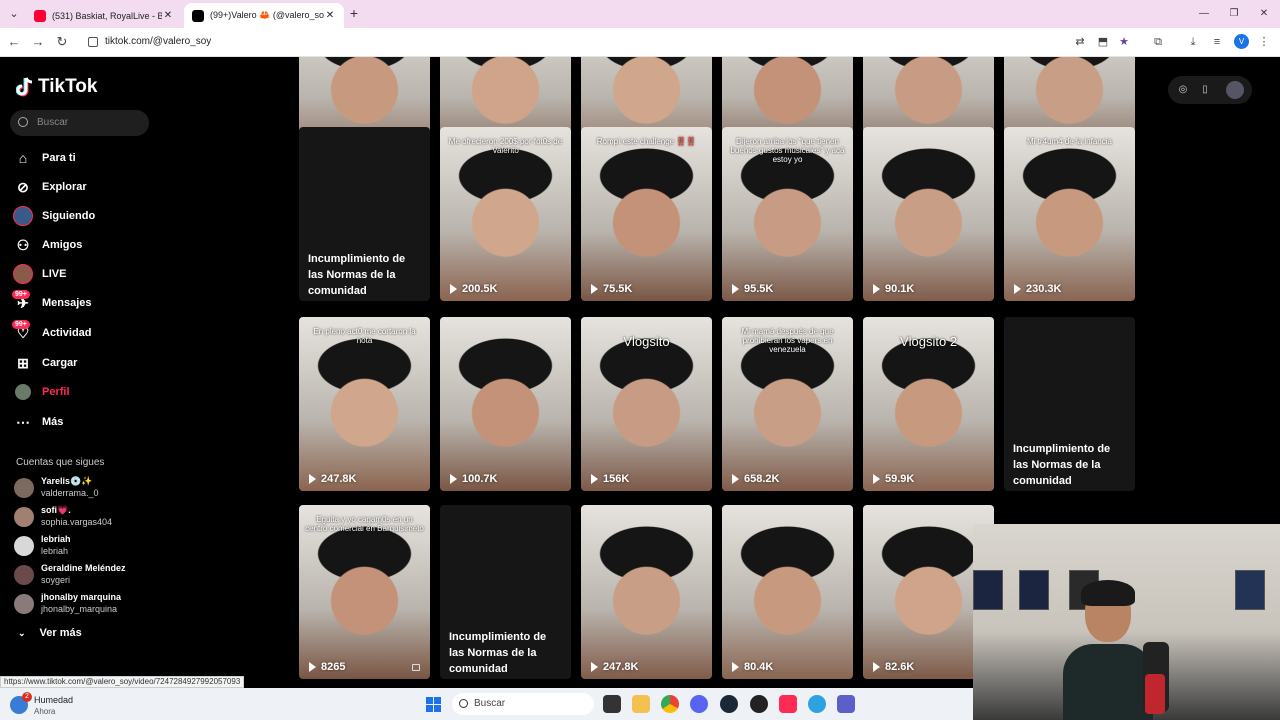 The width and height of the screenshot is (1280, 720). Describe the element at coordinates (333, 667) in the screenshot. I see `view-count-text: 8265` at that location.